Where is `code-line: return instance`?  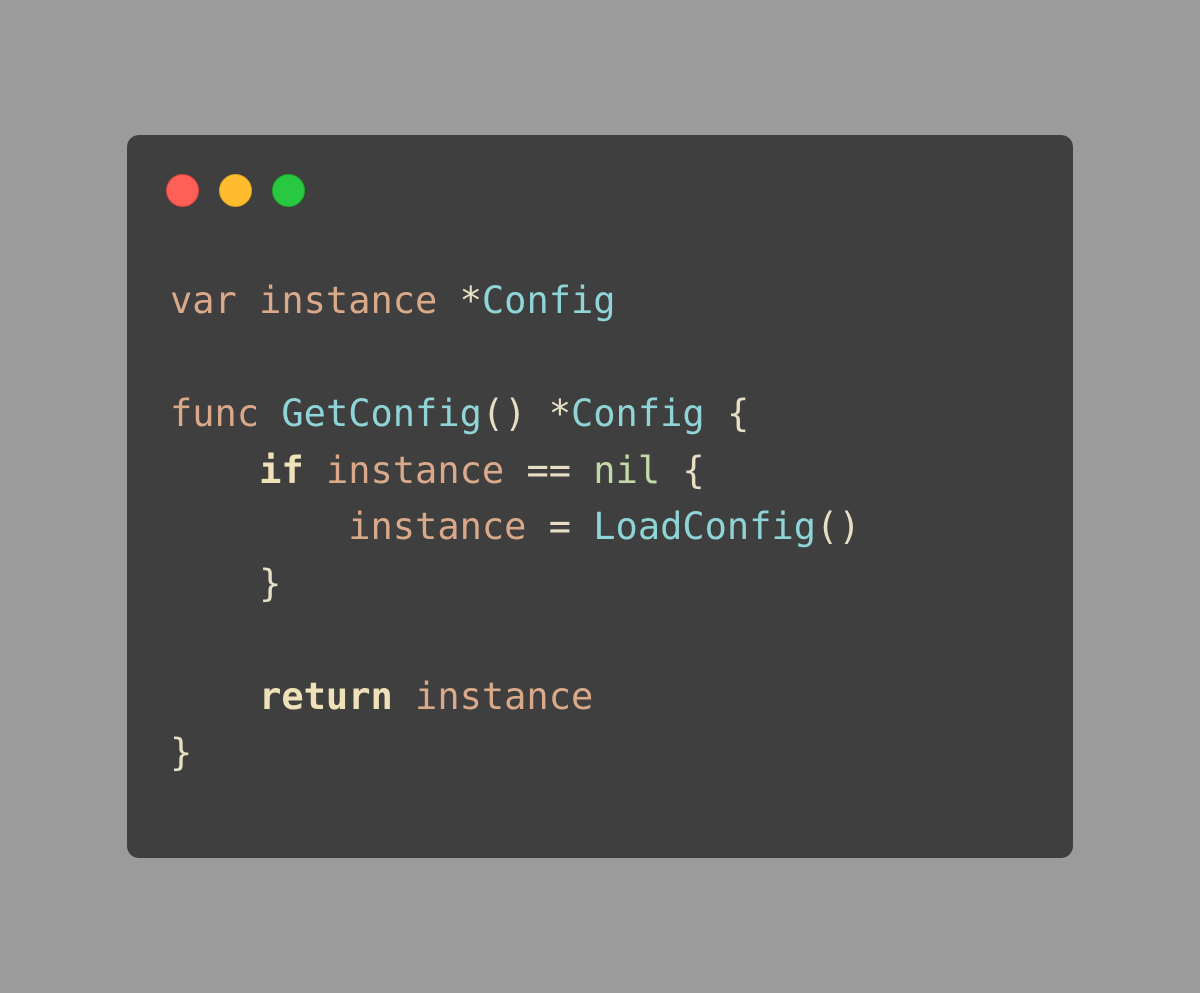 code-line: return instance is located at coordinates (515, 697).